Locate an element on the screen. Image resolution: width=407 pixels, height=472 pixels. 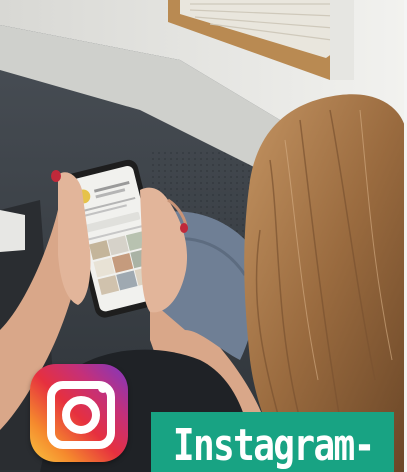
instagram-icon-lens is located at coordinates (81, 415).